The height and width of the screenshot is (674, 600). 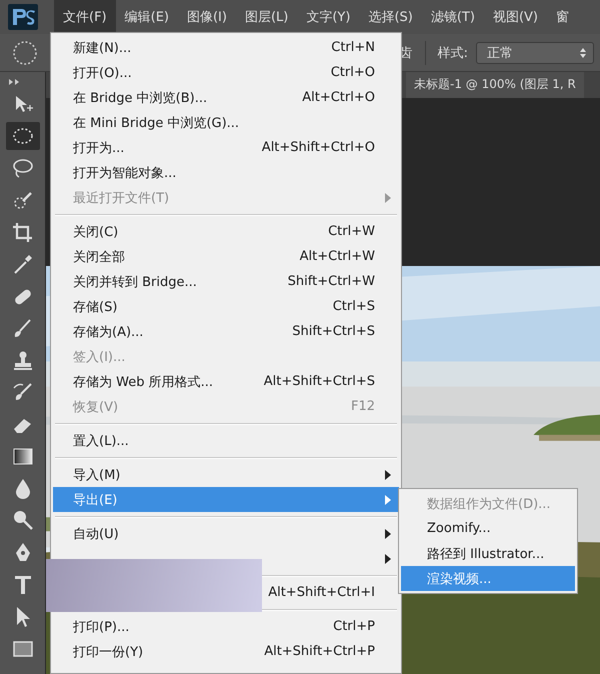 I want to click on style-dropdown: 正常, so click(x=535, y=53).